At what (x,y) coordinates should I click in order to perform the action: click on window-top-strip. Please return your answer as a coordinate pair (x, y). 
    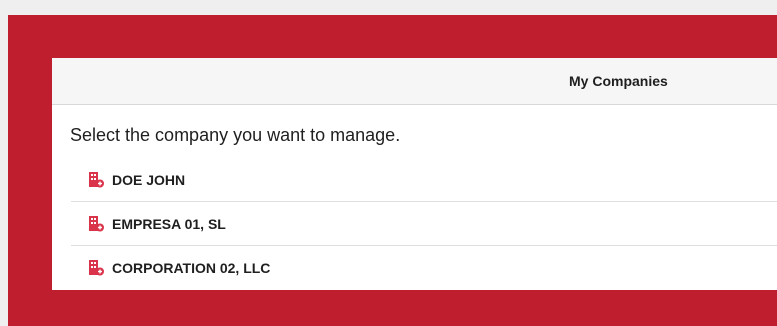
    Looking at the image, I should click on (388, 7).